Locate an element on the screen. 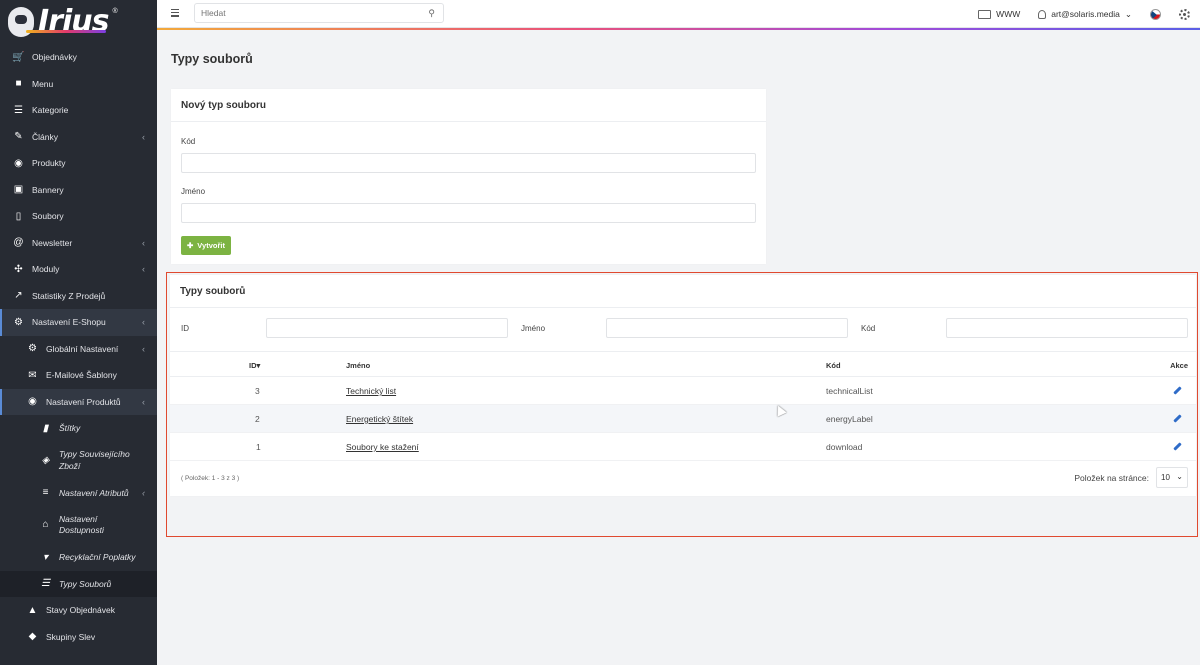 The image size is (1200, 665). row-id: 2 is located at coordinates (257, 419).